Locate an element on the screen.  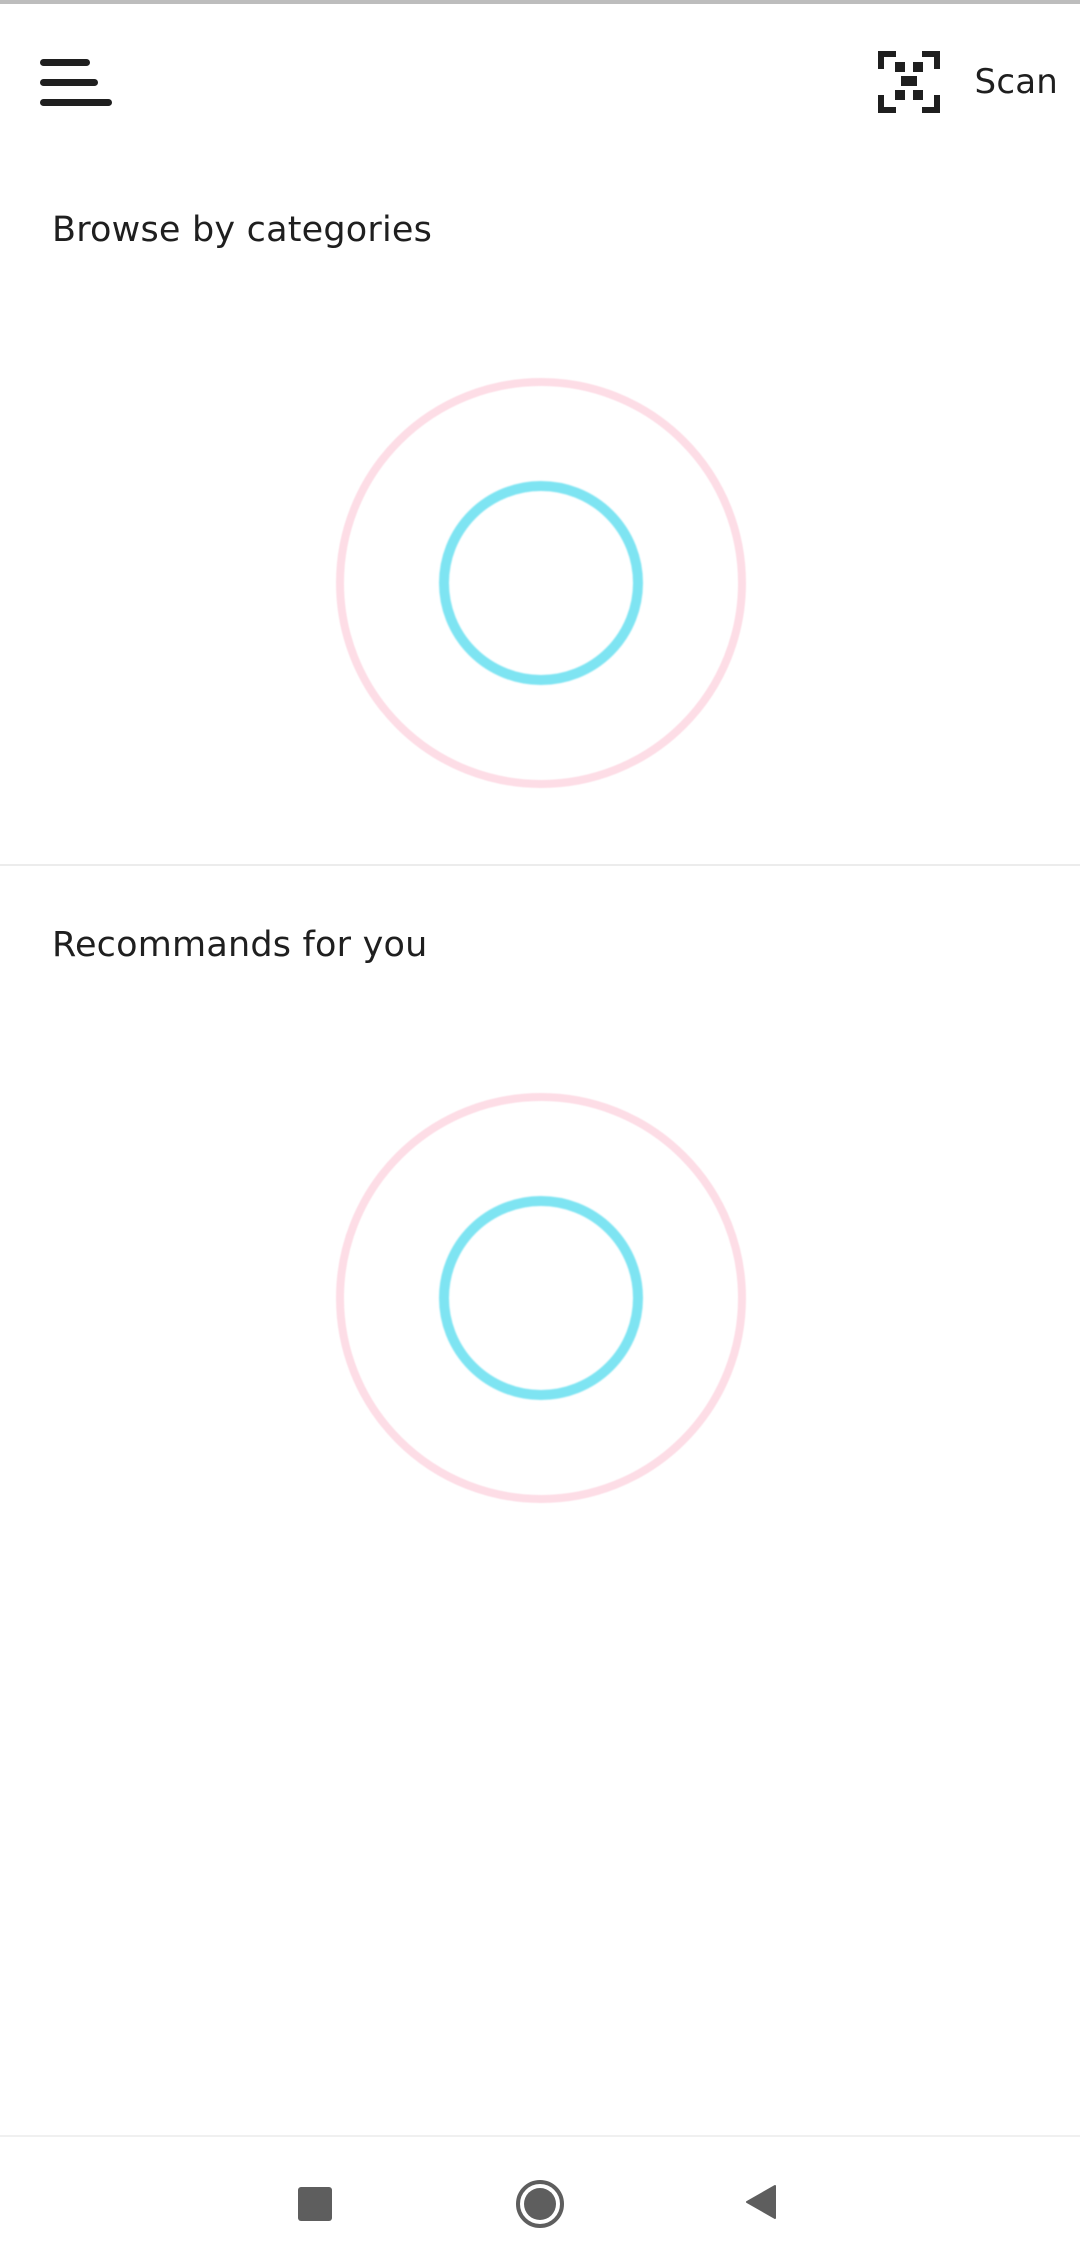
scan-label: Scan is located at coordinates (1016, 82).